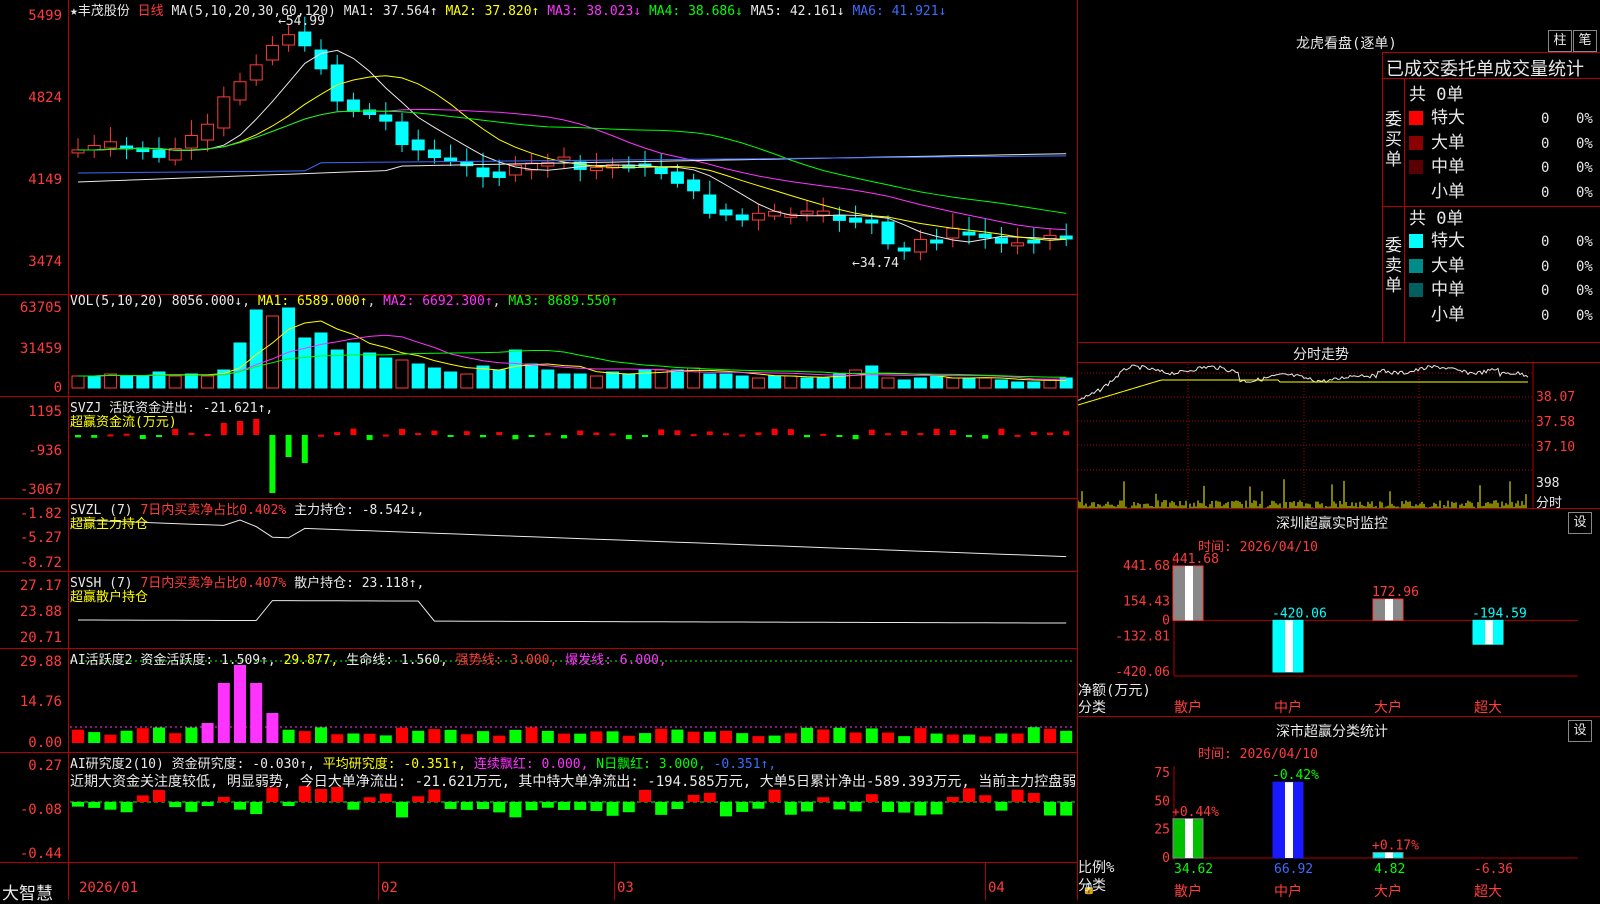 The width and height of the screenshot is (1600, 904). What do you see at coordinates (1166, 620) in the screenshot?
I see `bar-y-tick: 0` at bounding box center [1166, 620].